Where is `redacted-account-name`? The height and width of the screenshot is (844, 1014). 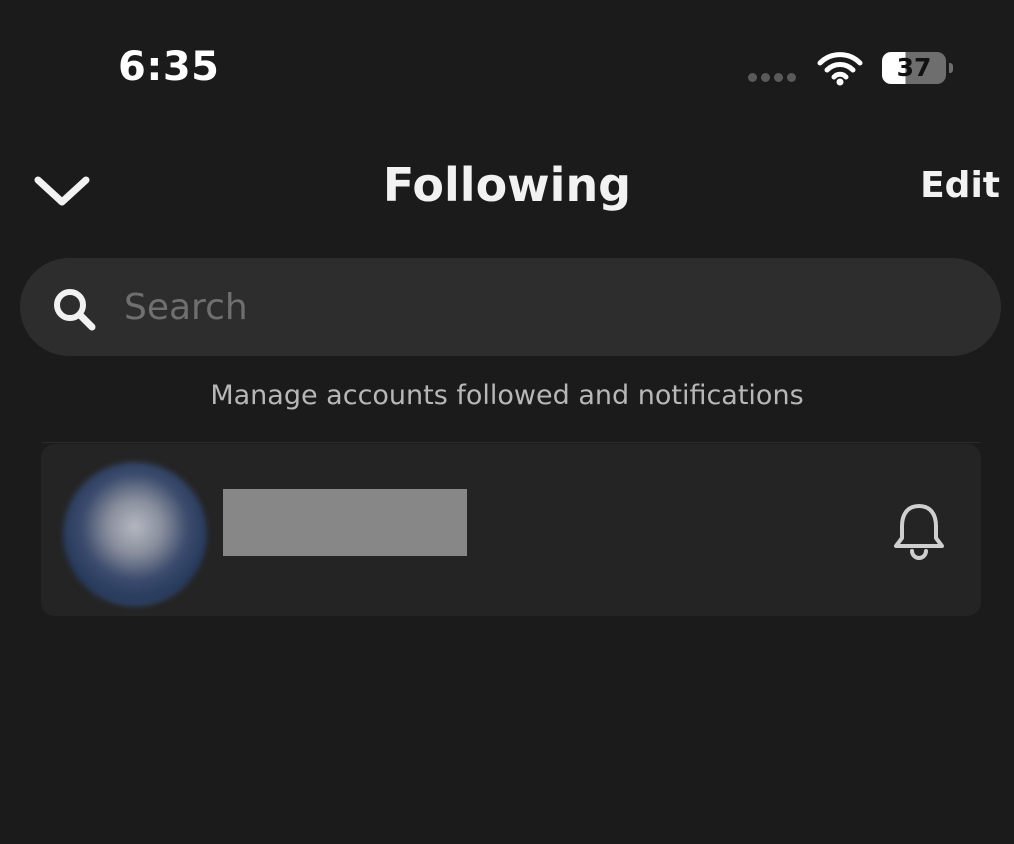 redacted-account-name is located at coordinates (345, 522).